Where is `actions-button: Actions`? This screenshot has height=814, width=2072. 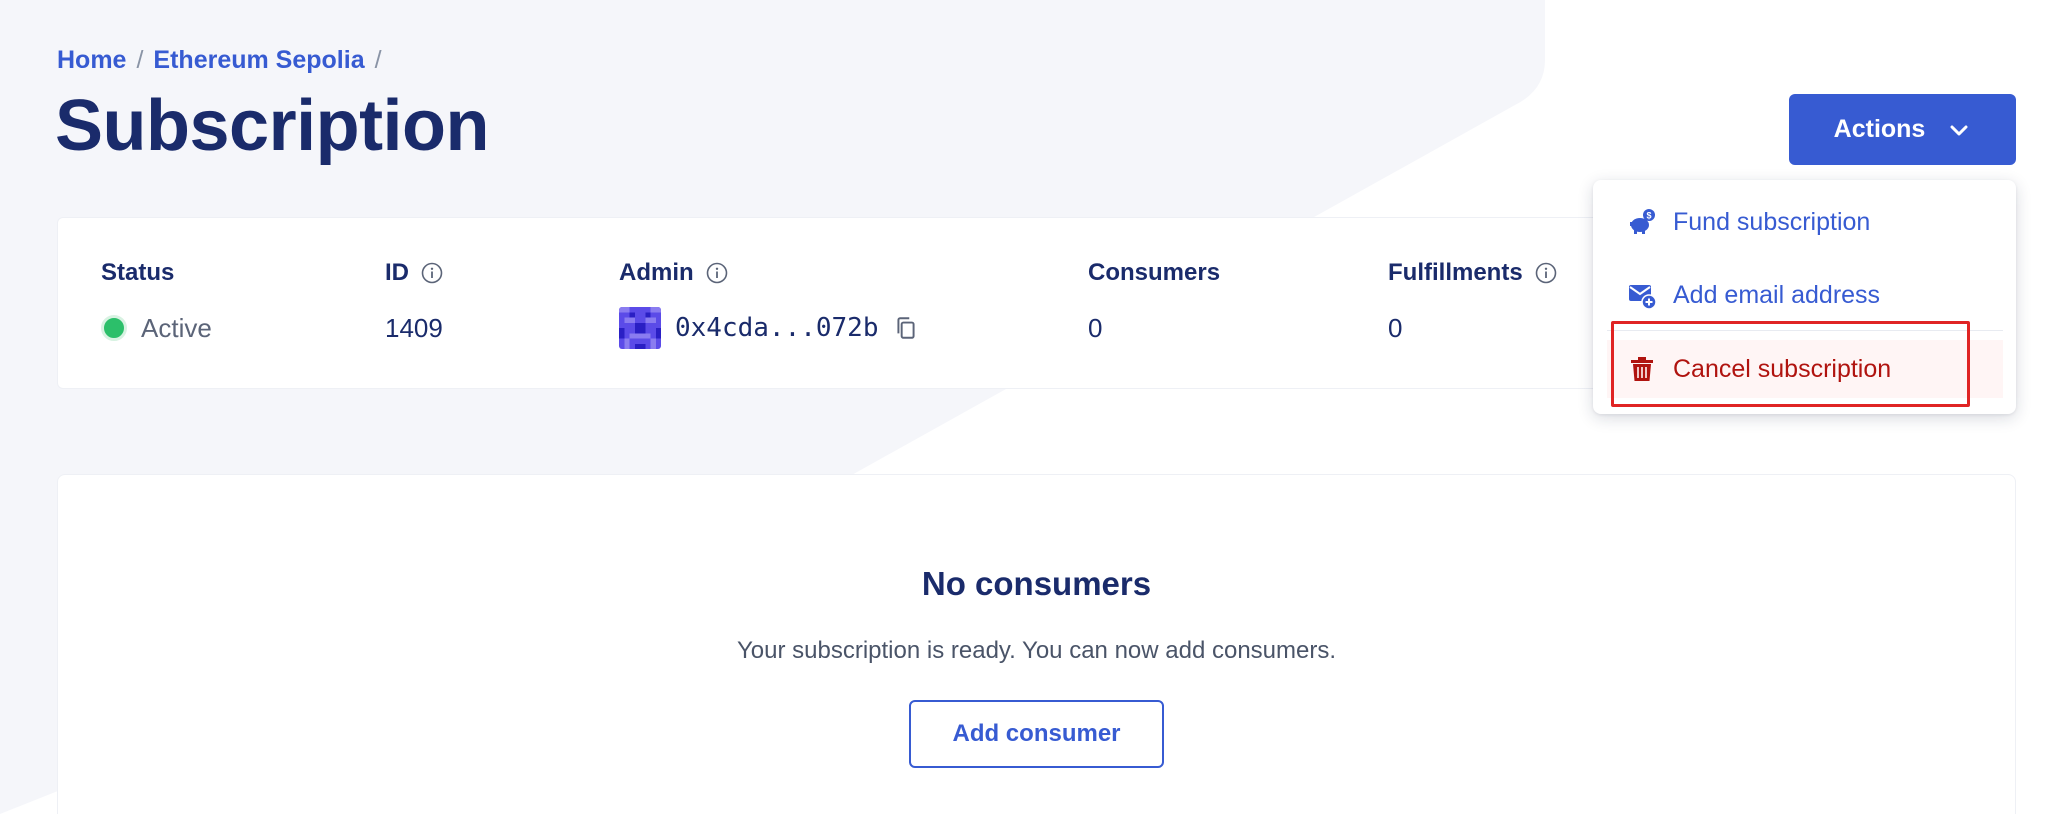
actions-button: Actions is located at coordinates (1902, 129).